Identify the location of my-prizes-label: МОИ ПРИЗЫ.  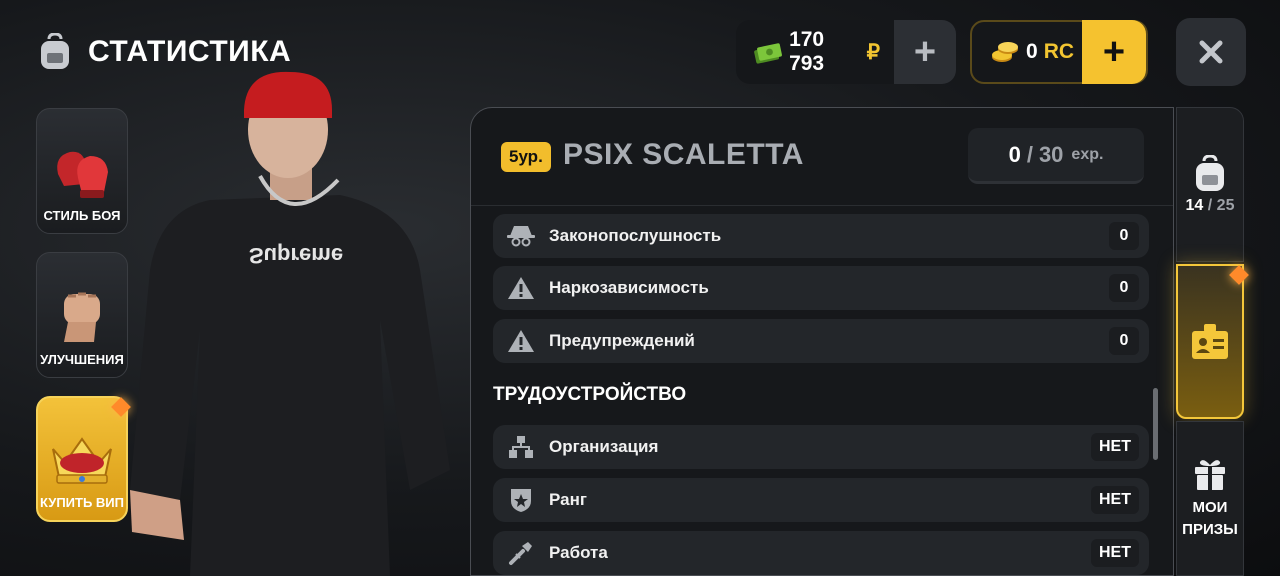
(1210, 519).